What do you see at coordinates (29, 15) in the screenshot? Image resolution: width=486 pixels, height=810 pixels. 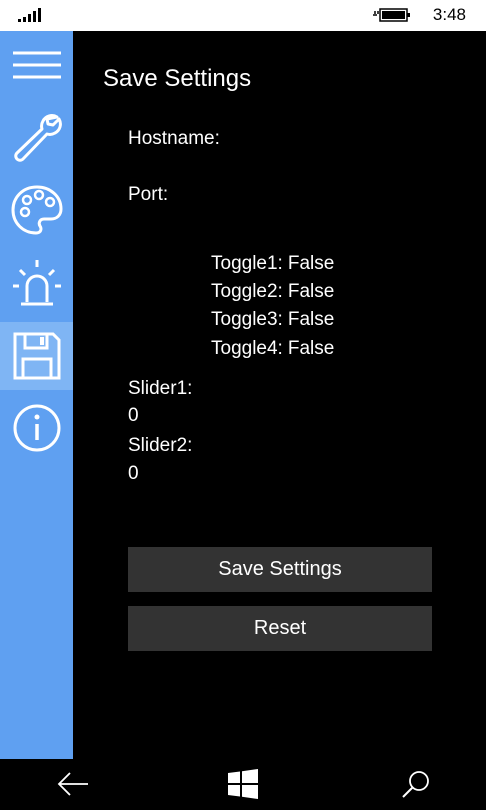 I see `signal-strength-icon` at bounding box center [29, 15].